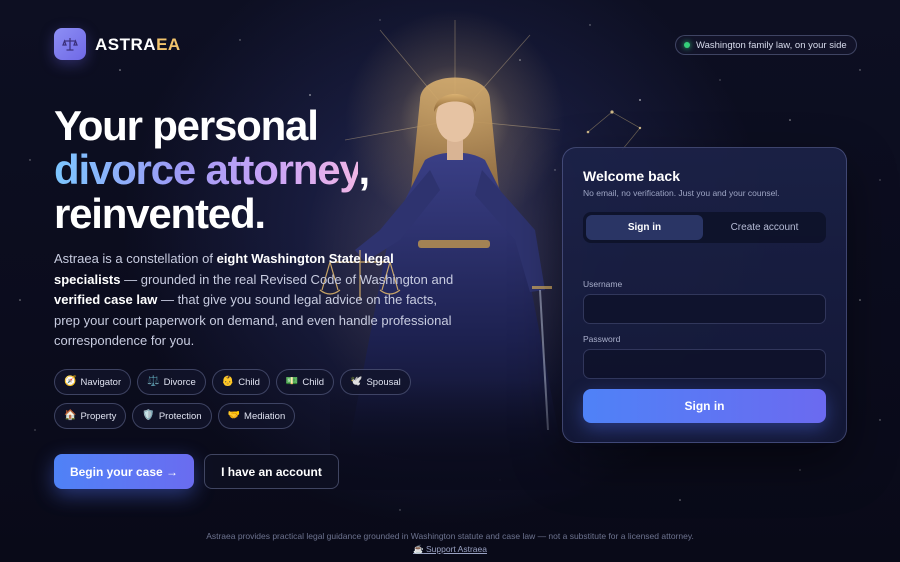 The height and width of the screenshot is (562, 900). I want to click on chip-protection: 🛡️ Protection, so click(172, 416).